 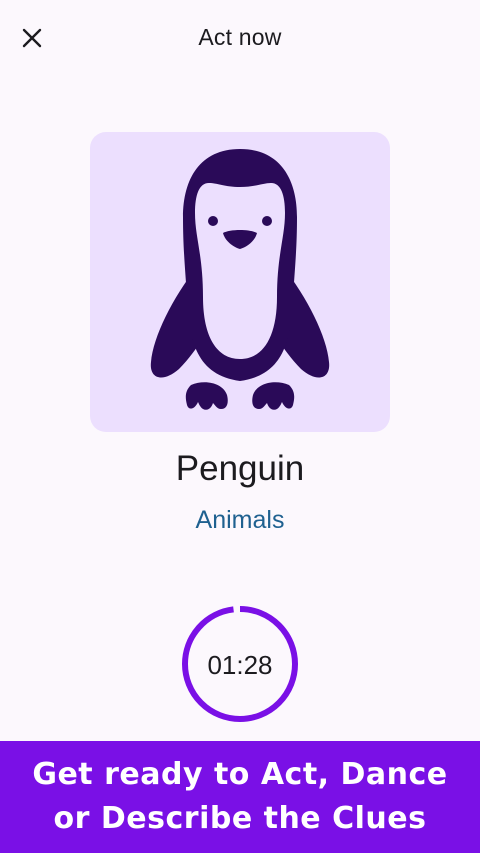 I want to click on top-app-bar: Act now, so click(x=240, y=39).